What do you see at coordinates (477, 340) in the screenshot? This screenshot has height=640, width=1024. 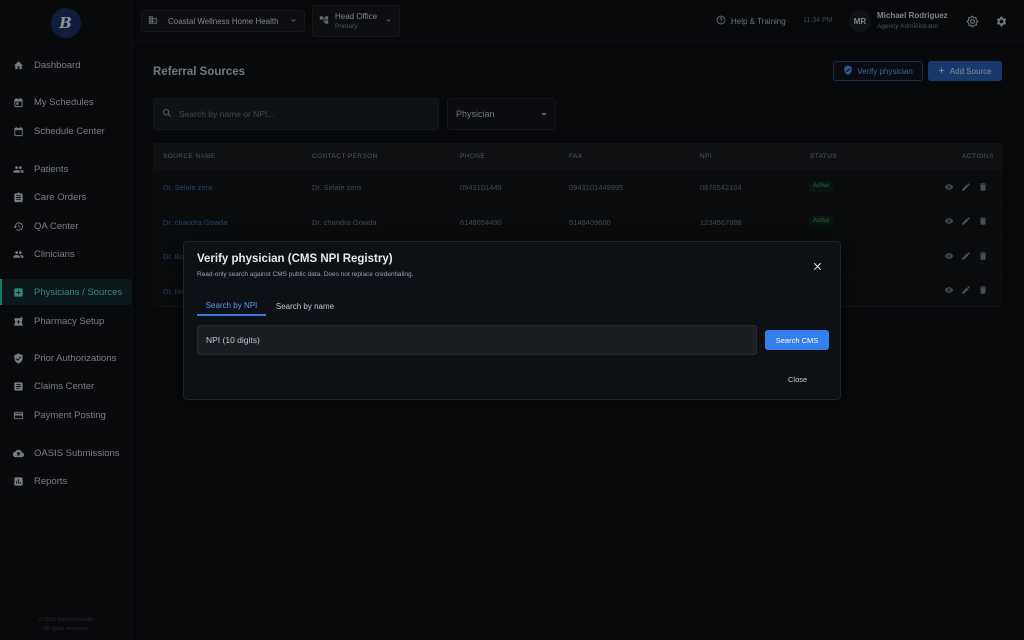 I see `npi-input` at bounding box center [477, 340].